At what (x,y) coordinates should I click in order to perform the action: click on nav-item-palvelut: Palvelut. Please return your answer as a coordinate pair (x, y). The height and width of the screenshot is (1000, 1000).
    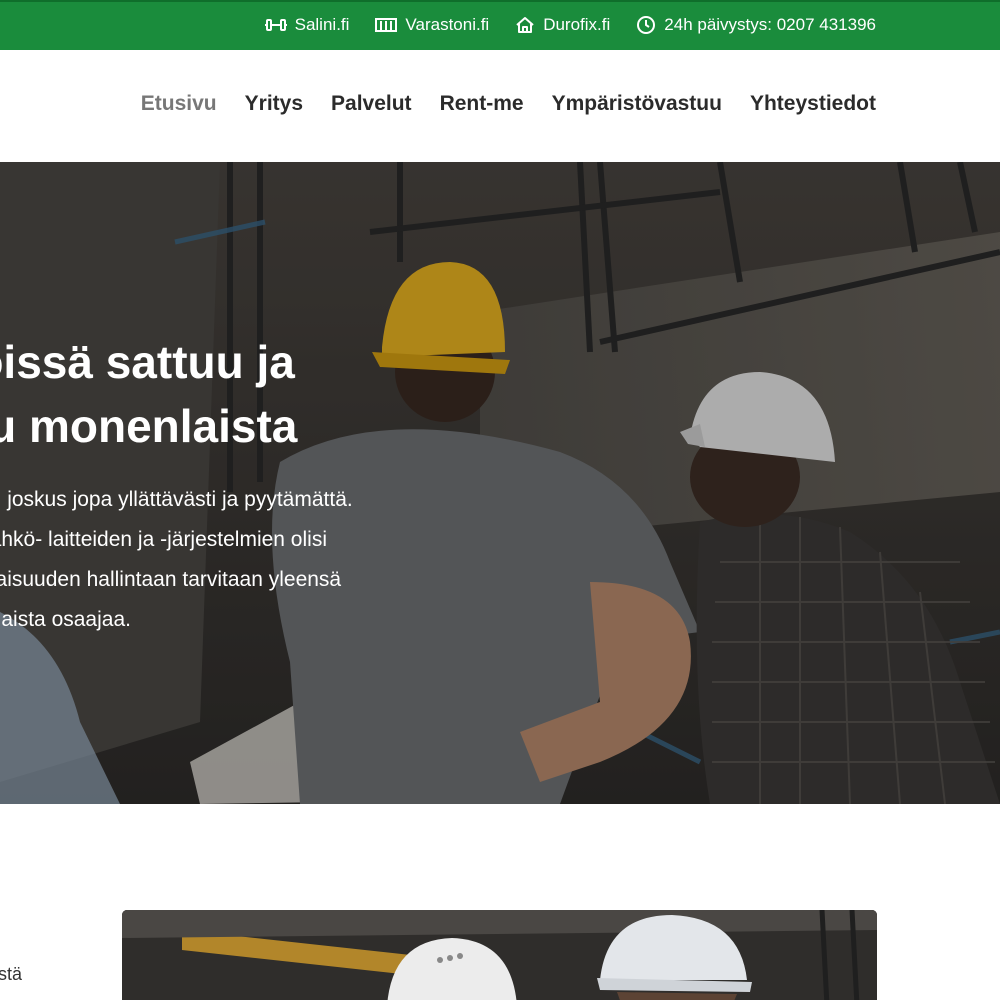
    Looking at the image, I should click on (371, 104).